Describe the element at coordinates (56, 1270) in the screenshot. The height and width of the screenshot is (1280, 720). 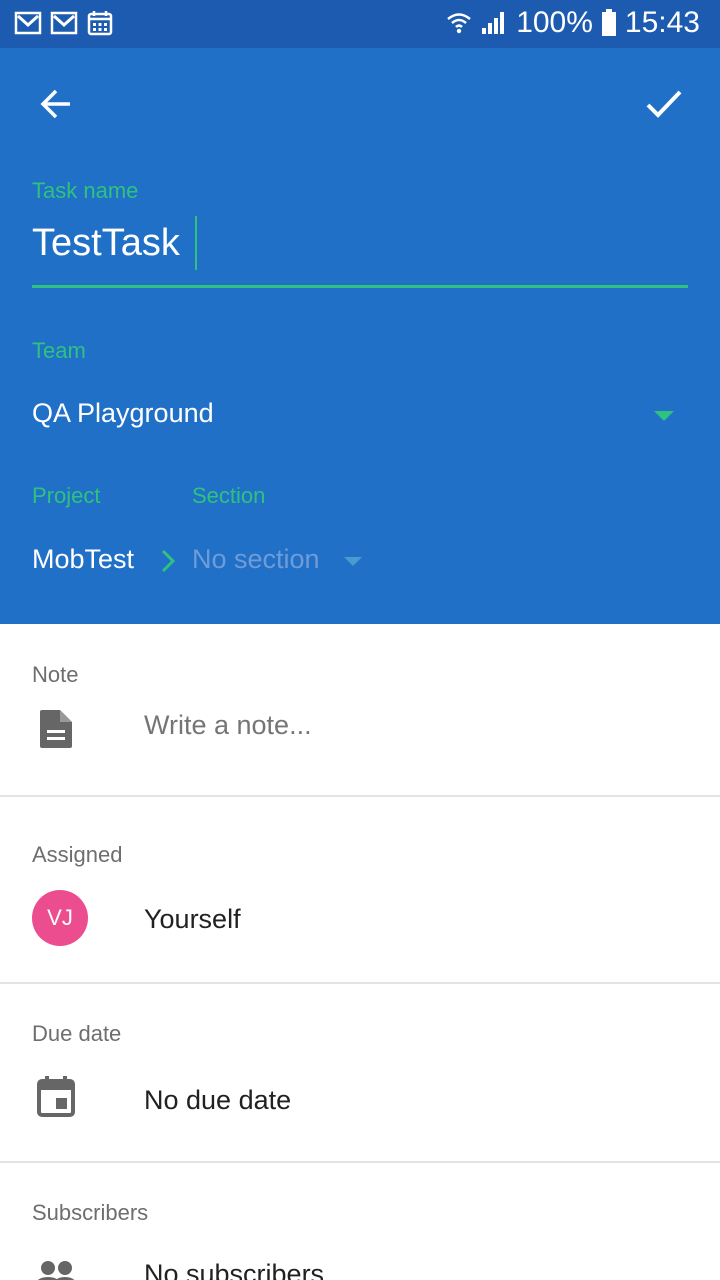
I see `people-icon` at that location.